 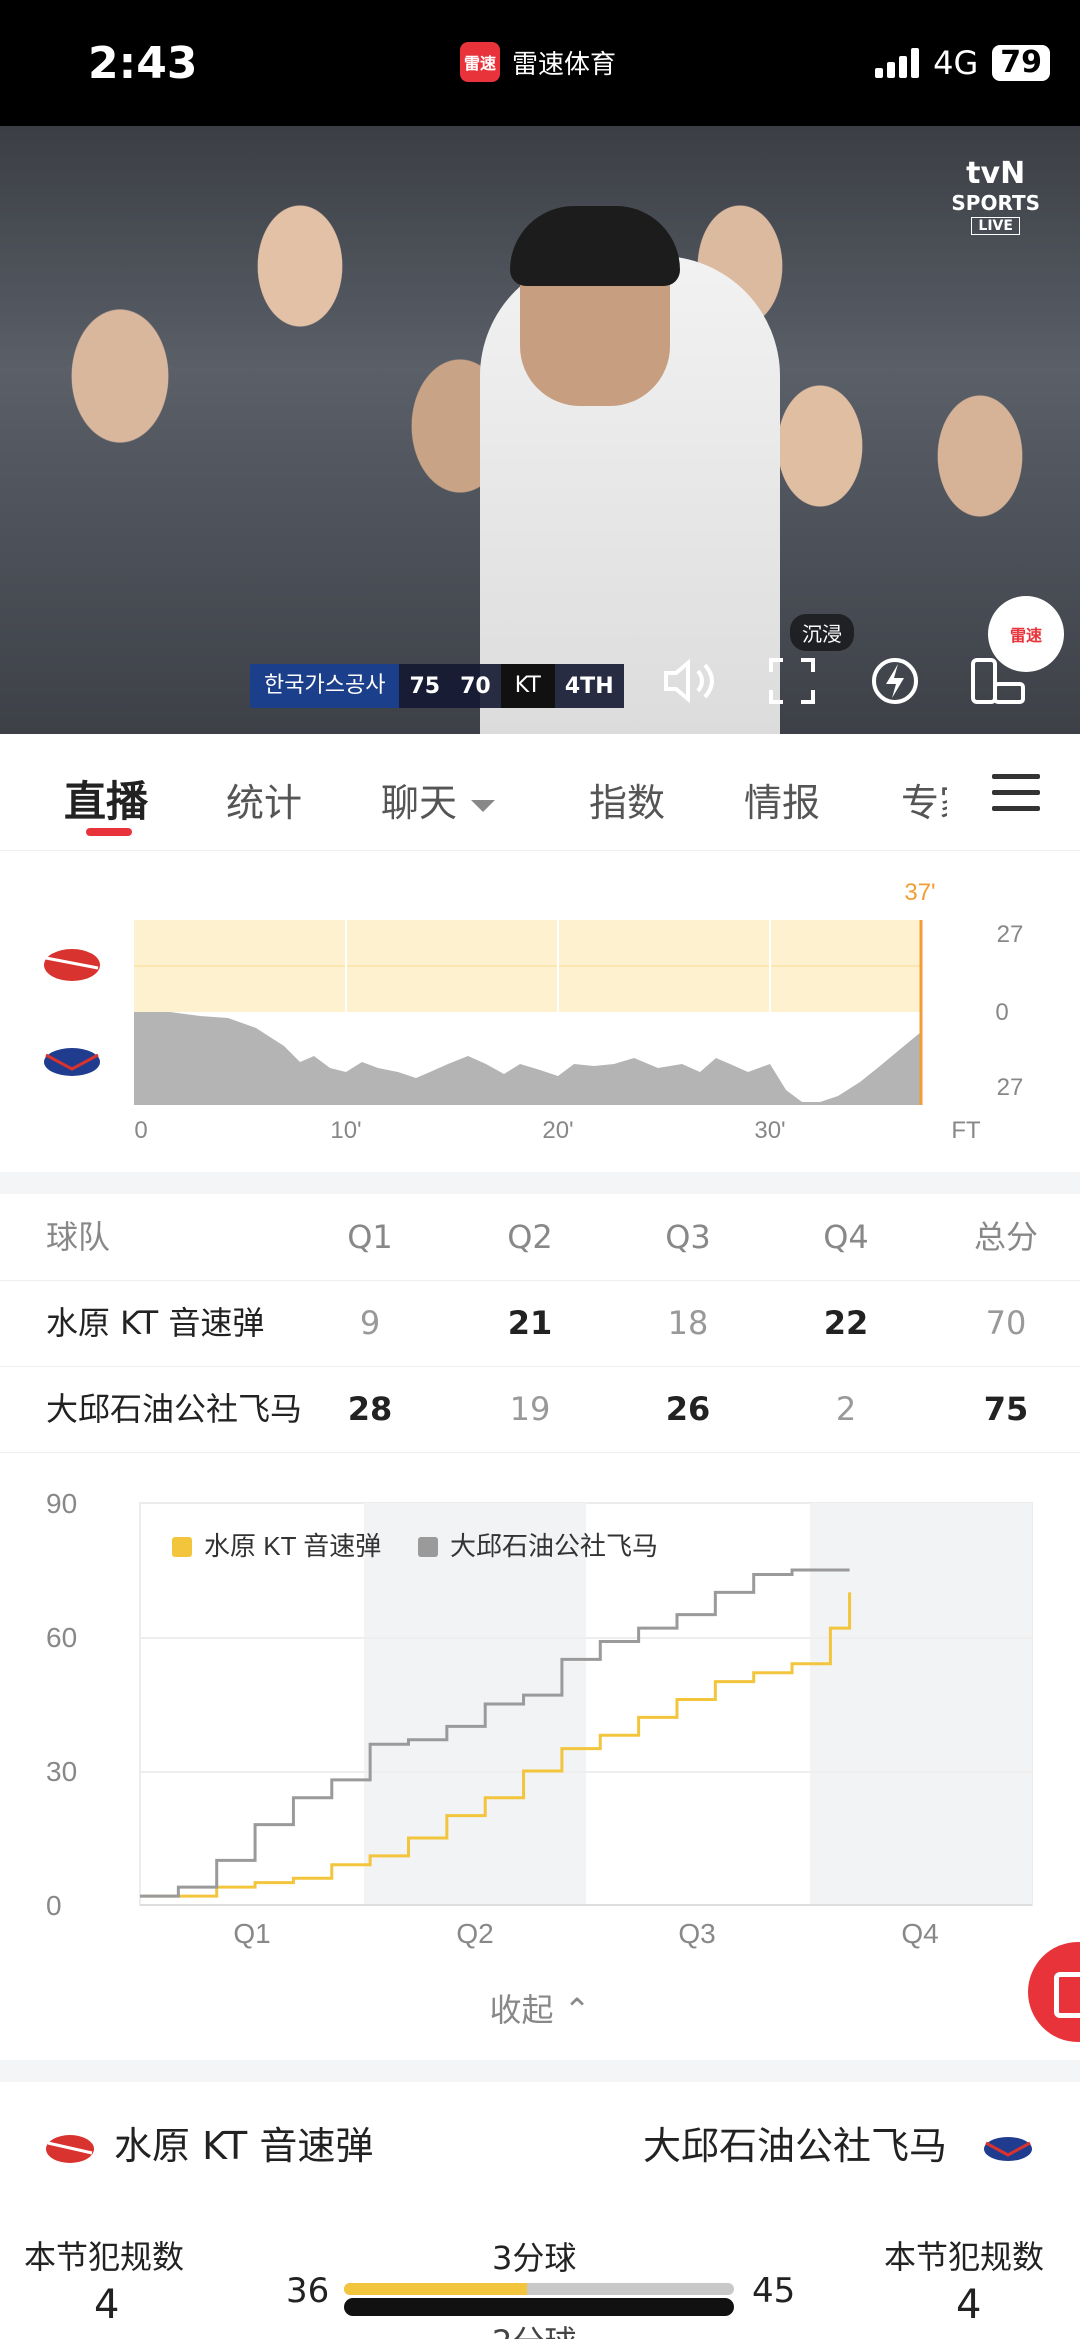 What do you see at coordinates (539, 2307) in the screenshot?
I see `two-point-bar` at bounding box center [539, 2307].